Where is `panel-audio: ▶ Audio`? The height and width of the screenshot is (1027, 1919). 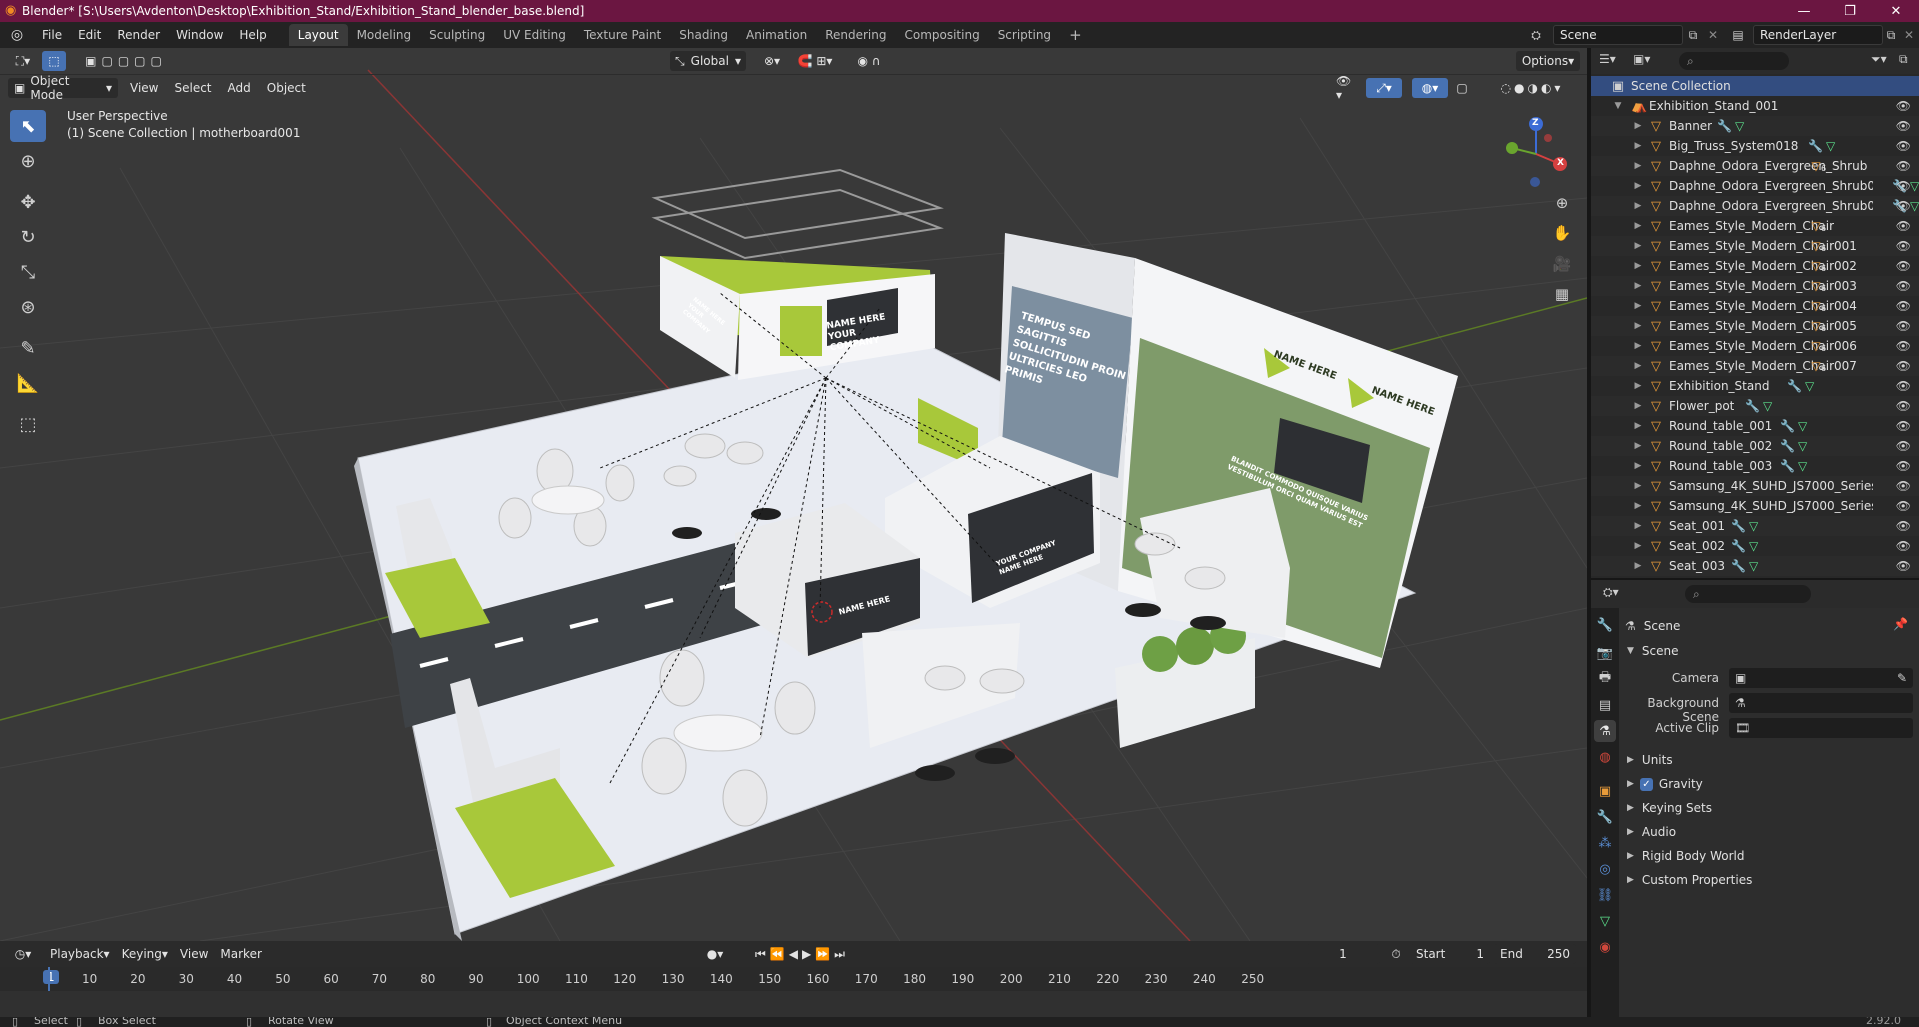 panel-audio: ▶ Audio is located at coordinates (1651, 832).